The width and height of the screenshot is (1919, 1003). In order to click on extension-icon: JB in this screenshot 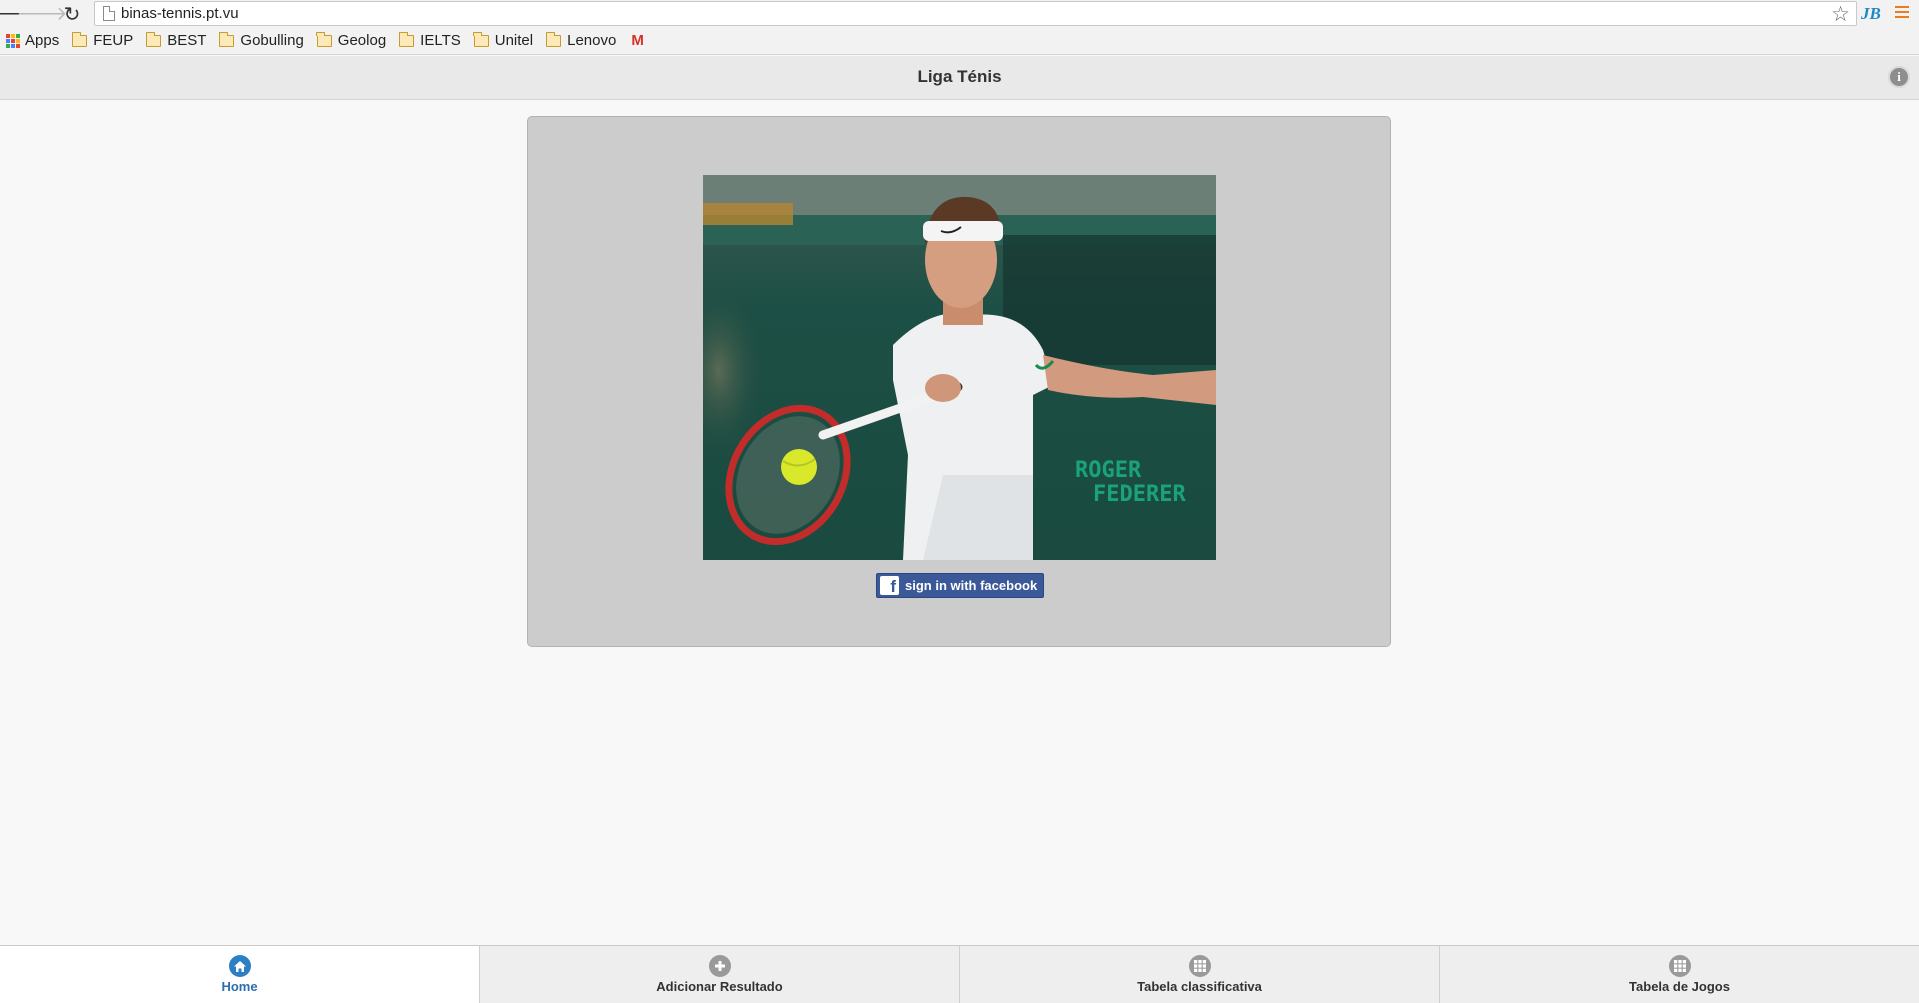, I will do `click(1872, 14)`.